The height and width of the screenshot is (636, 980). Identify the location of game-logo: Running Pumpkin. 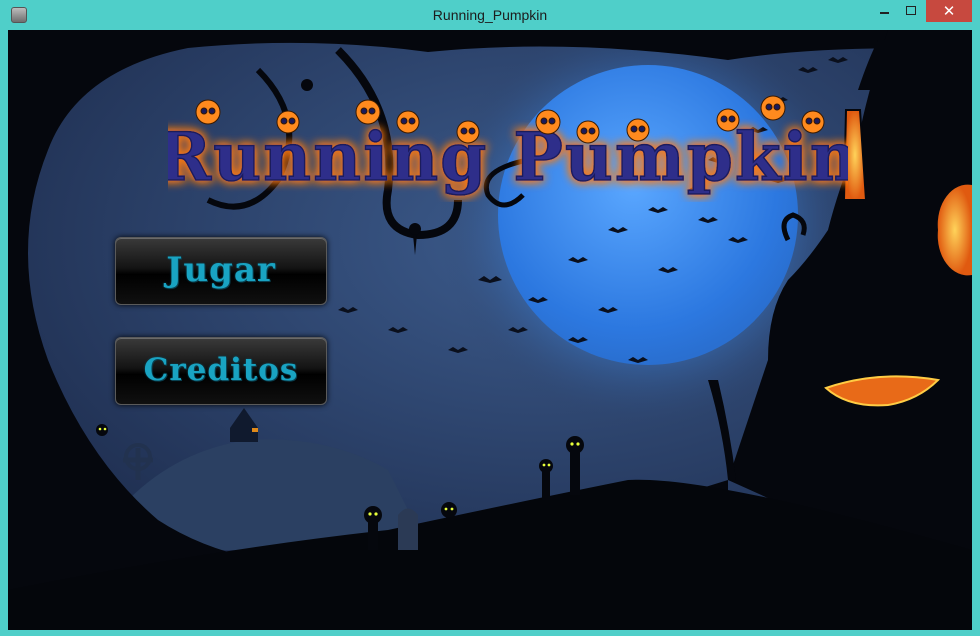
(507, 147).